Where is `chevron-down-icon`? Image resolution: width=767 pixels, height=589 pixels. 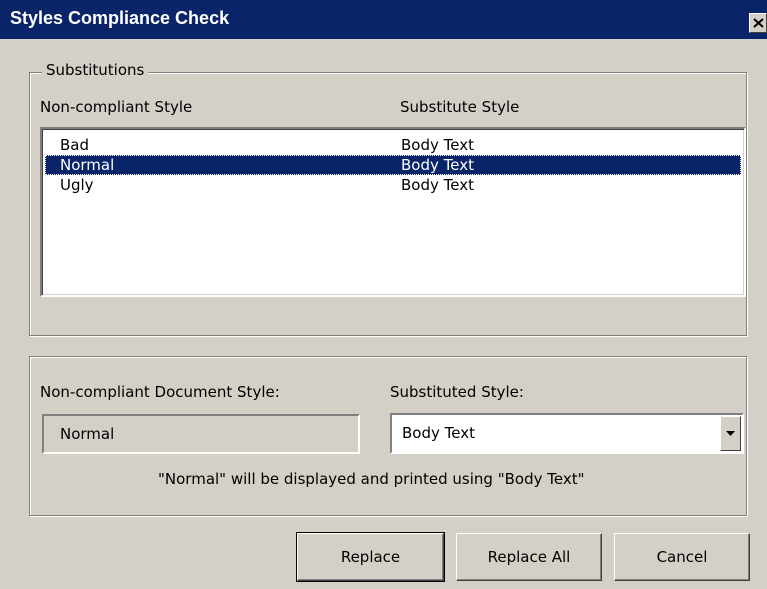
chevron-down-icon is located at coordinates (730, 433).